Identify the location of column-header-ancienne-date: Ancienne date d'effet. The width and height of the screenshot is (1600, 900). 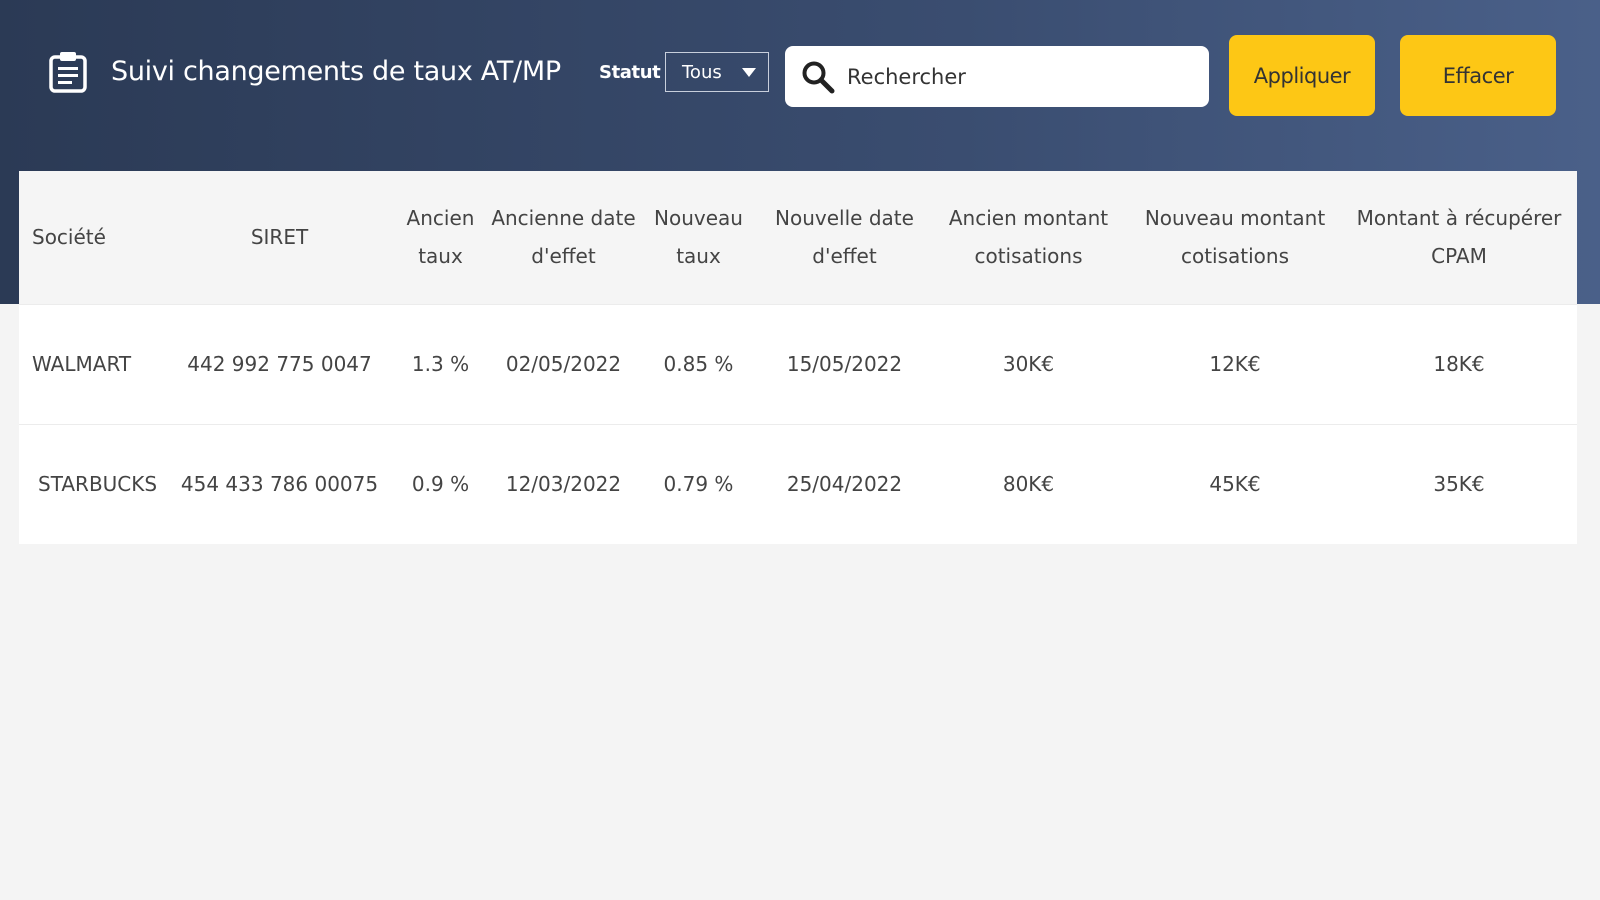
(563, 237).